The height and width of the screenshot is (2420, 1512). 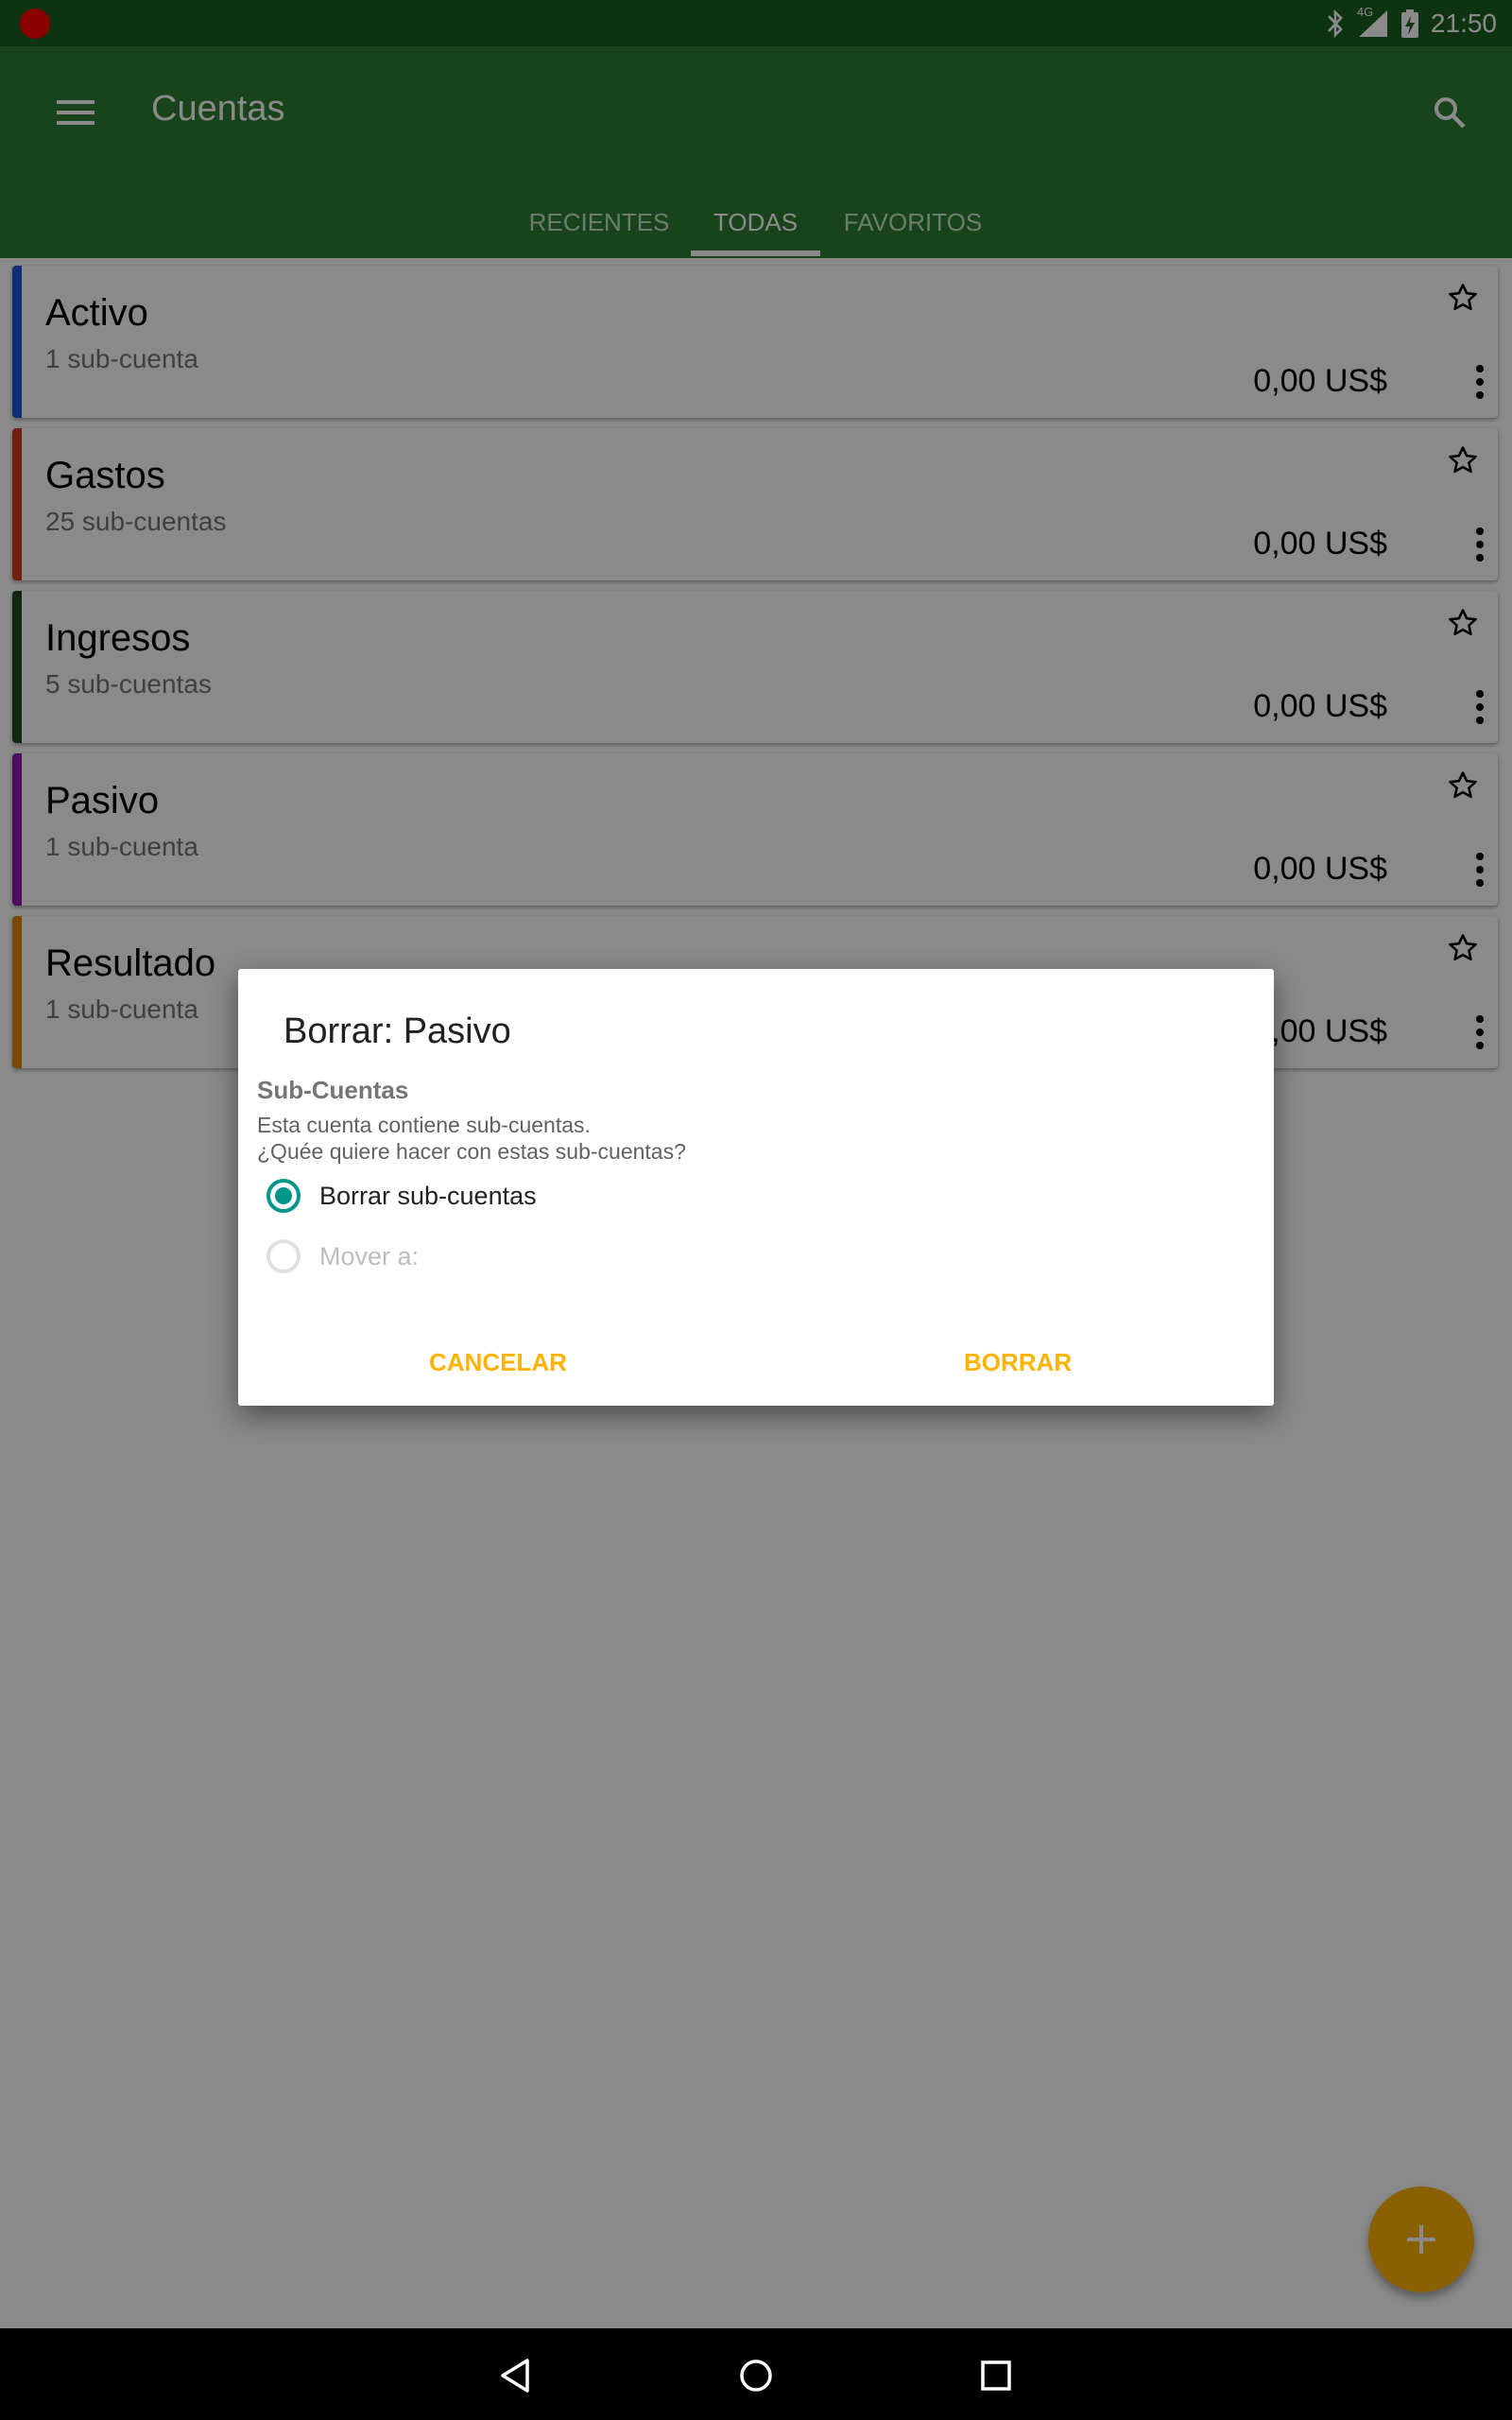 I want to click on home-button, so click(x=756, y=2375).